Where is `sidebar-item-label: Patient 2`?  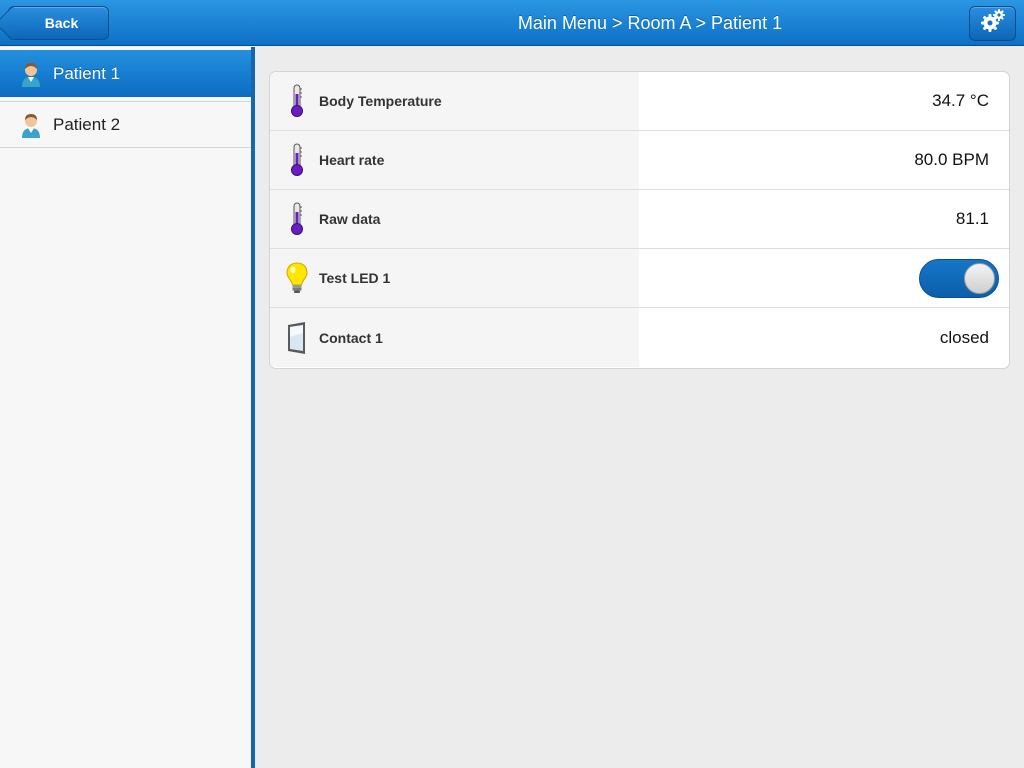 sidebar-item-label: Patient 2 is located at coordinates (87, 124).